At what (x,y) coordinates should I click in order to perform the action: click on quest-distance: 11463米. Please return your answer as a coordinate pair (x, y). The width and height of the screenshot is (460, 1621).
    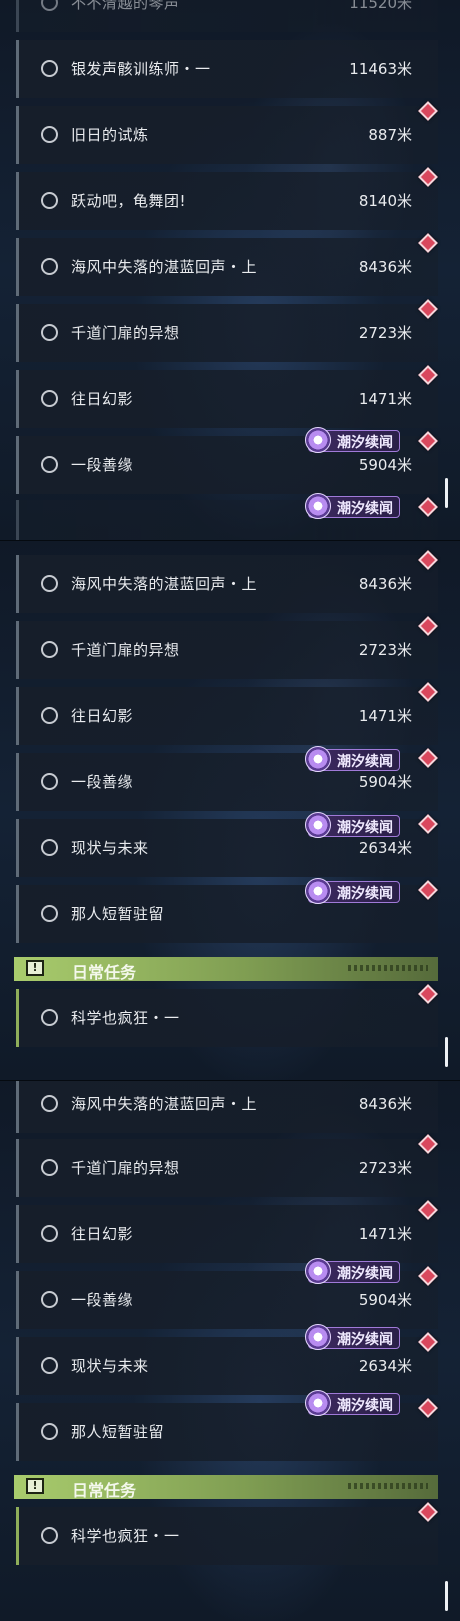
    Looking at the image, I should click on (380, 69).